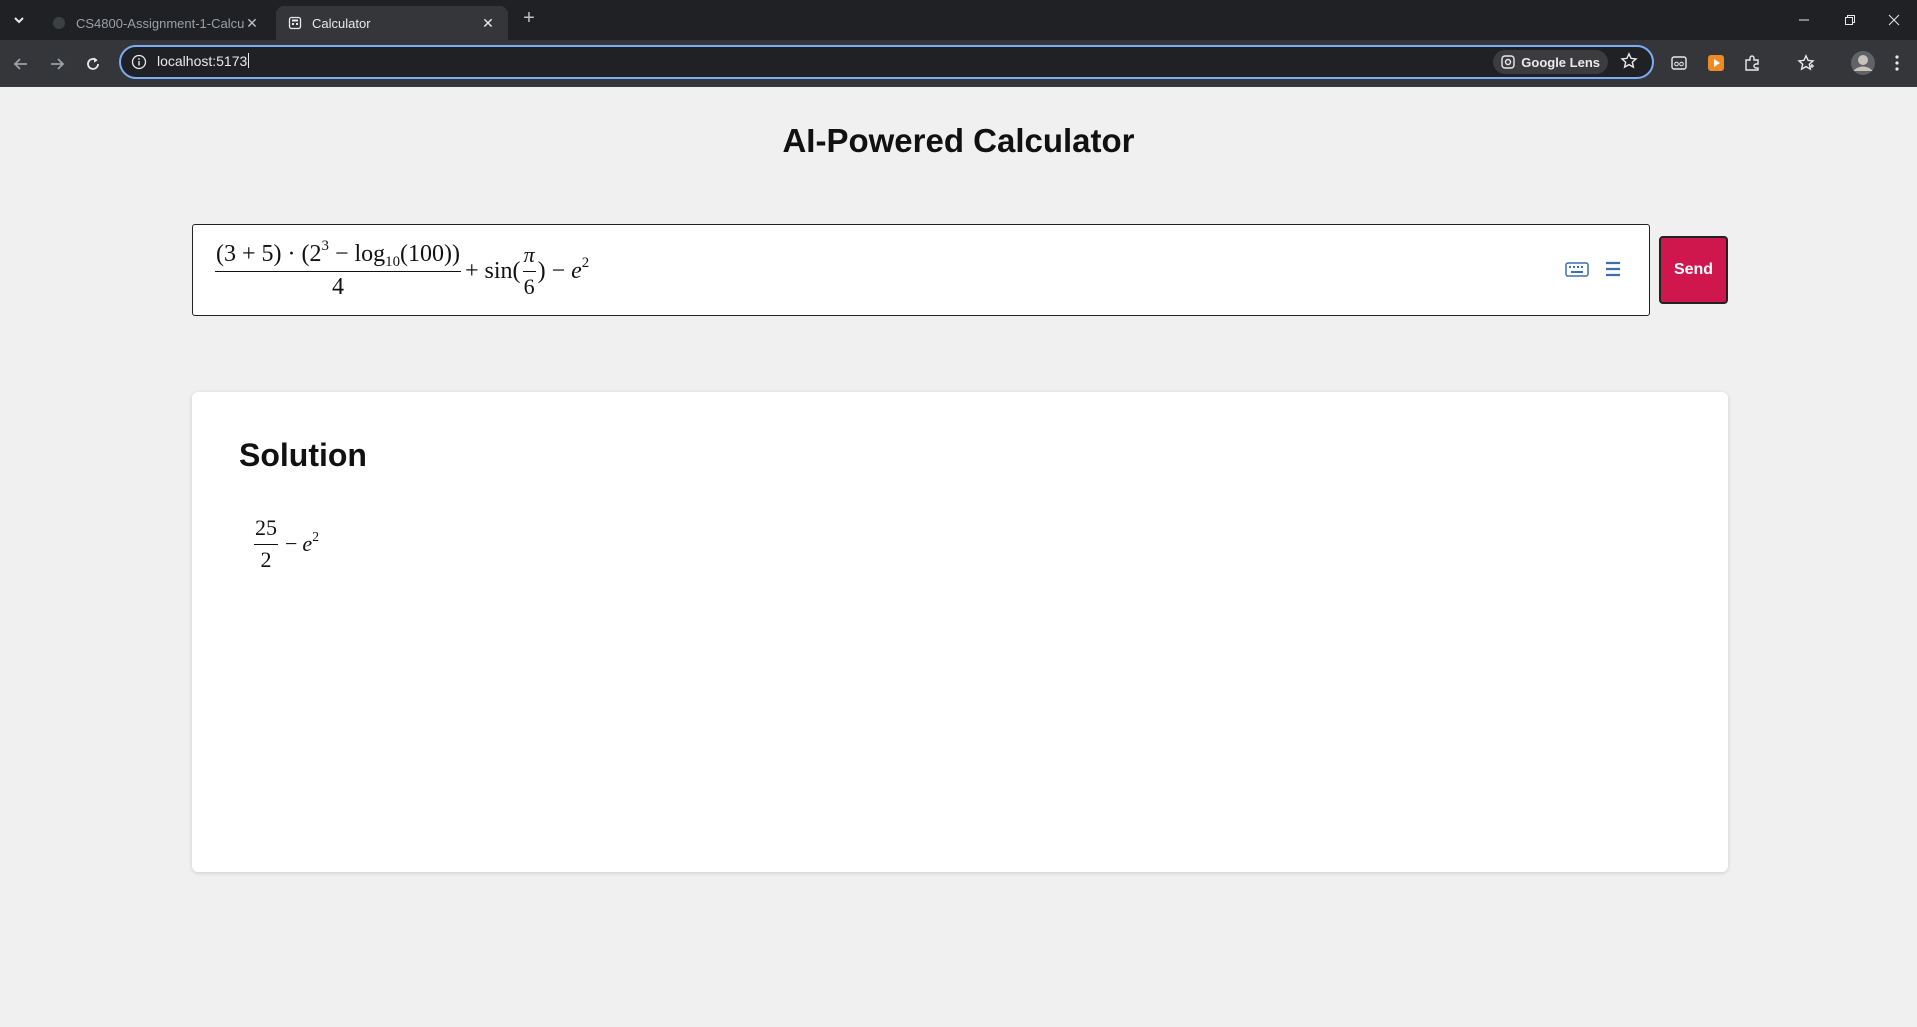 The height and width of the screenshot is (1027, 1917). What do you see at coordinates (554, 270) in the screenshot?
I see `close-paren-minus: ) −` at bounding box center [554, 270].